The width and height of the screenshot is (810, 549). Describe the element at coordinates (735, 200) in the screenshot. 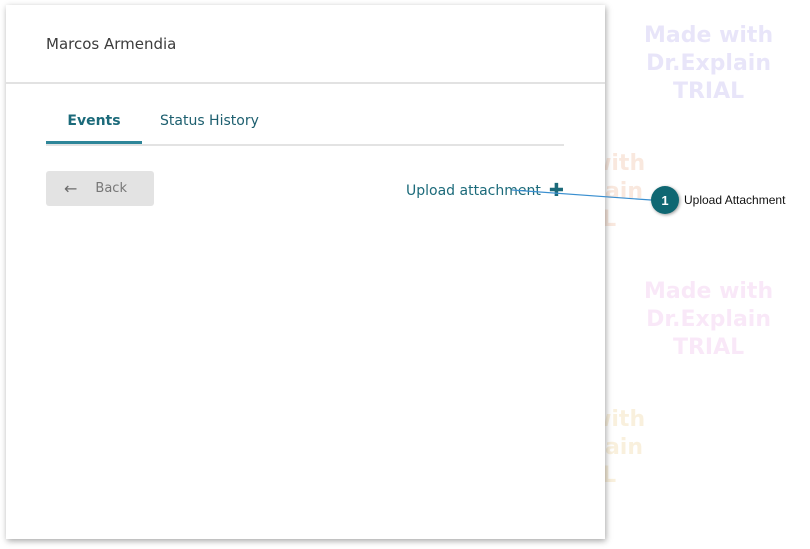

I see `callout-label: Upload Attachment` at that location.